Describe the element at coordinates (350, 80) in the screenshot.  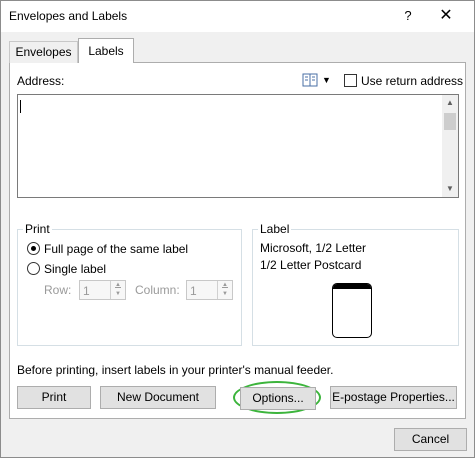
I see `use-return-address-checkbox` at that location.